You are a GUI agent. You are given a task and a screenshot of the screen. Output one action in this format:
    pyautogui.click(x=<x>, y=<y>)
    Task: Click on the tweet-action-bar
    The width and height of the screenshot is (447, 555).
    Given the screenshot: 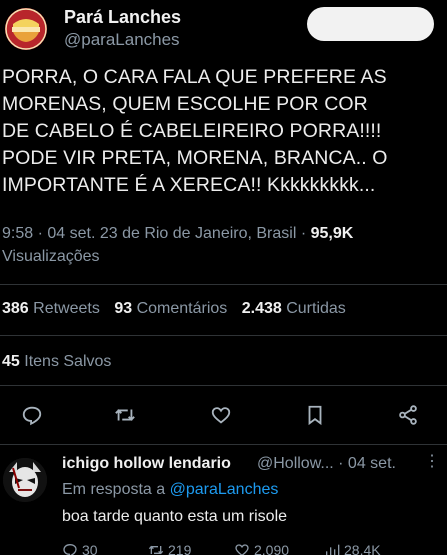 What is the action you would take?
    pyautogui.click(x=223, y=415)
    